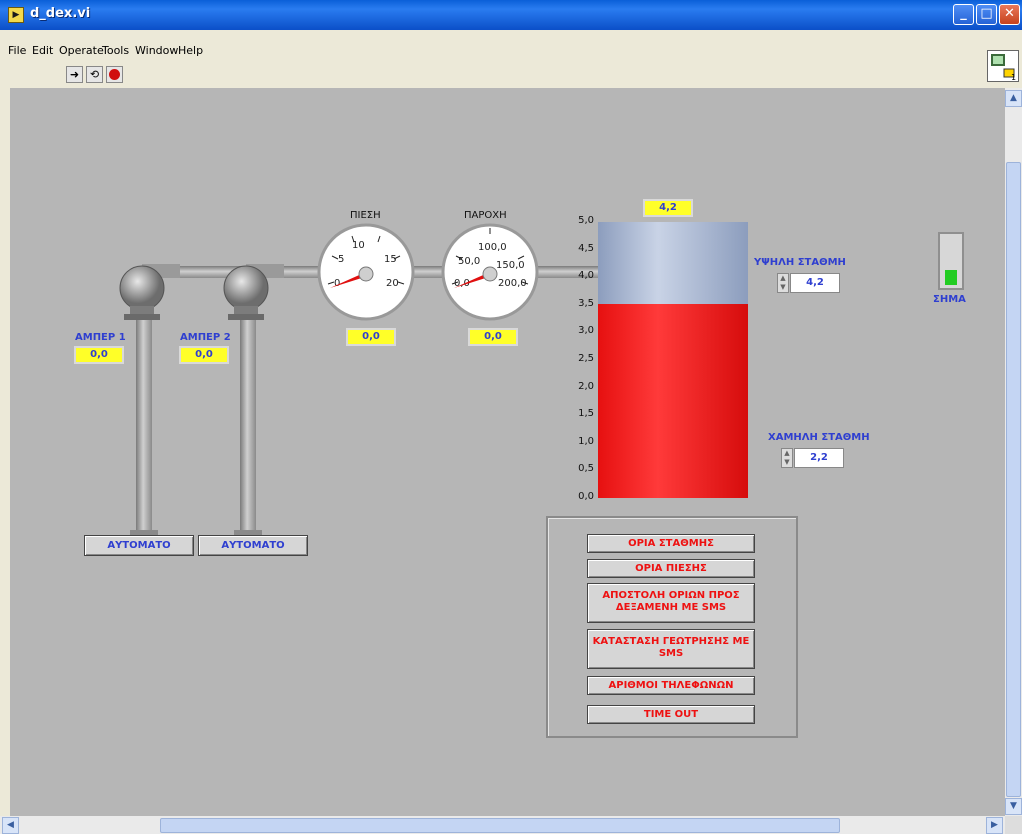 This screenshot has width=1022, height=834. I want to click on time-out-button: TIME OUT, so click(671, 714).